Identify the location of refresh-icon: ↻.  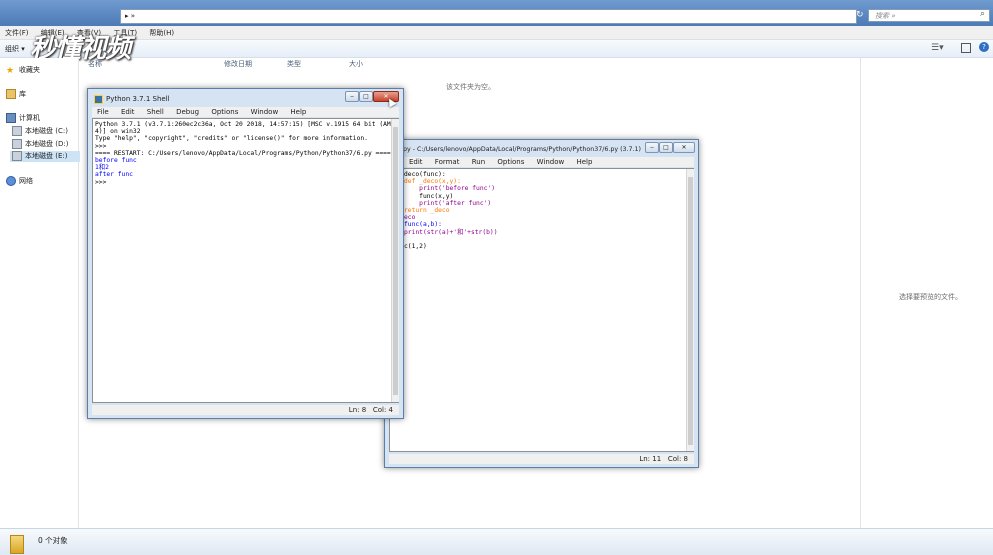
(861, 15).